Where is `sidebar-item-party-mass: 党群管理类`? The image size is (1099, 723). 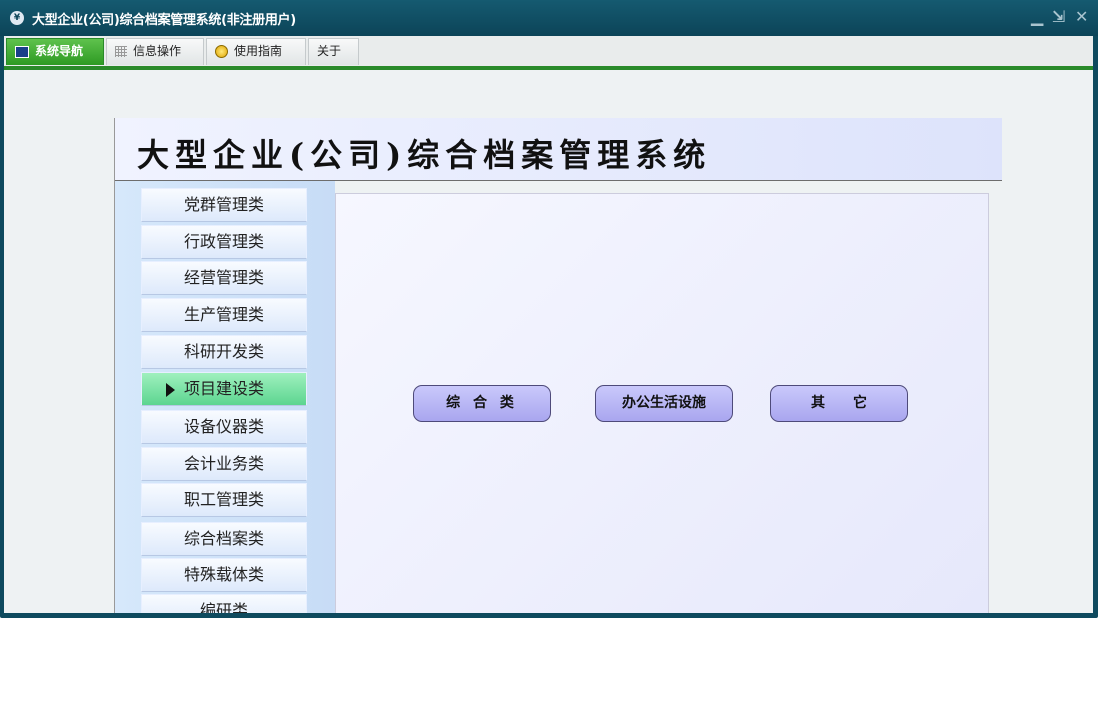
sidebar-item-party-mass: 党群管理类 is located at coordinates (224, 205).